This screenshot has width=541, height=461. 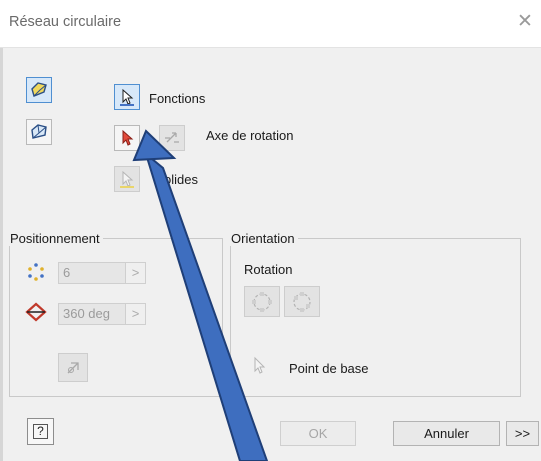 I want to click on occurrence-count-field: 6 >, so click(x=102, y=273).